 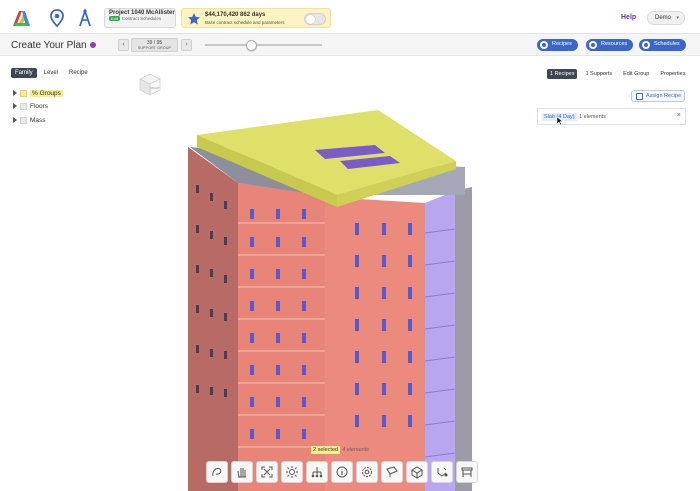 I want to click on link-icon, so click(x=442, y=472).